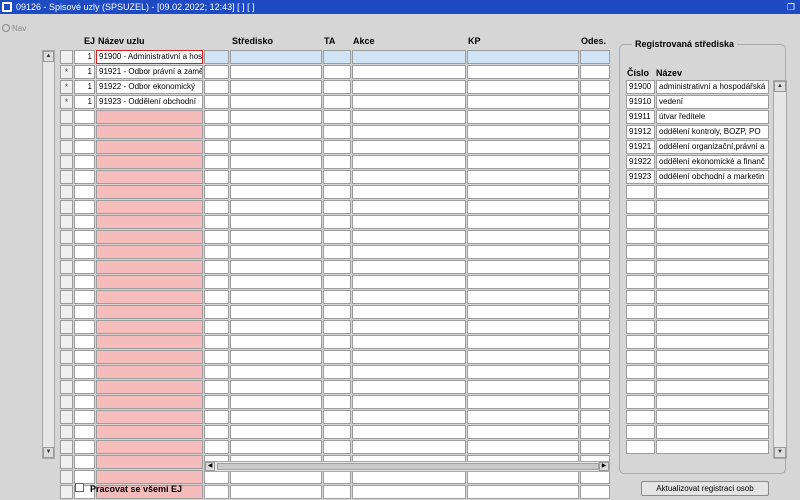 This screenshot has width=800, height=500. I want to click on scroll-down-icon: ▼, so click(780, 452).